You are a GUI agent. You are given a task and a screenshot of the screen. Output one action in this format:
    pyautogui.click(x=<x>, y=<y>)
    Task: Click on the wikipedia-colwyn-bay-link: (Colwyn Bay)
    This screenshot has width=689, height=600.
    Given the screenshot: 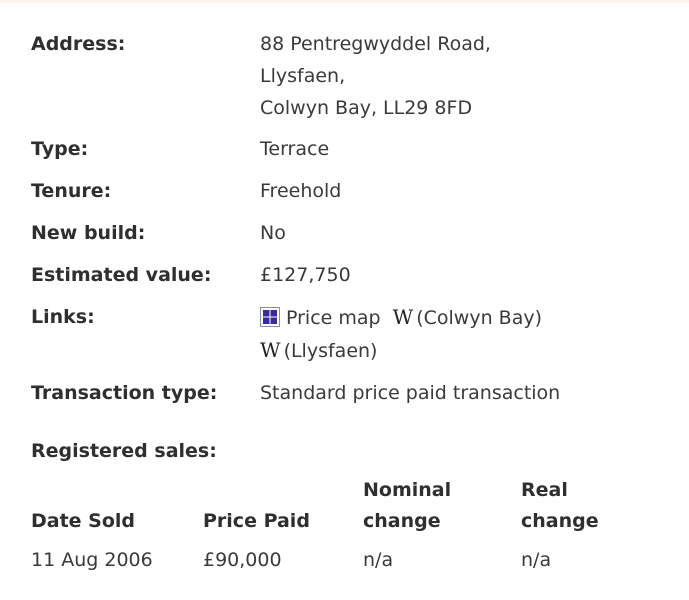 What is the action you would take?
    pyautogui.click(x=479, y=318)
    